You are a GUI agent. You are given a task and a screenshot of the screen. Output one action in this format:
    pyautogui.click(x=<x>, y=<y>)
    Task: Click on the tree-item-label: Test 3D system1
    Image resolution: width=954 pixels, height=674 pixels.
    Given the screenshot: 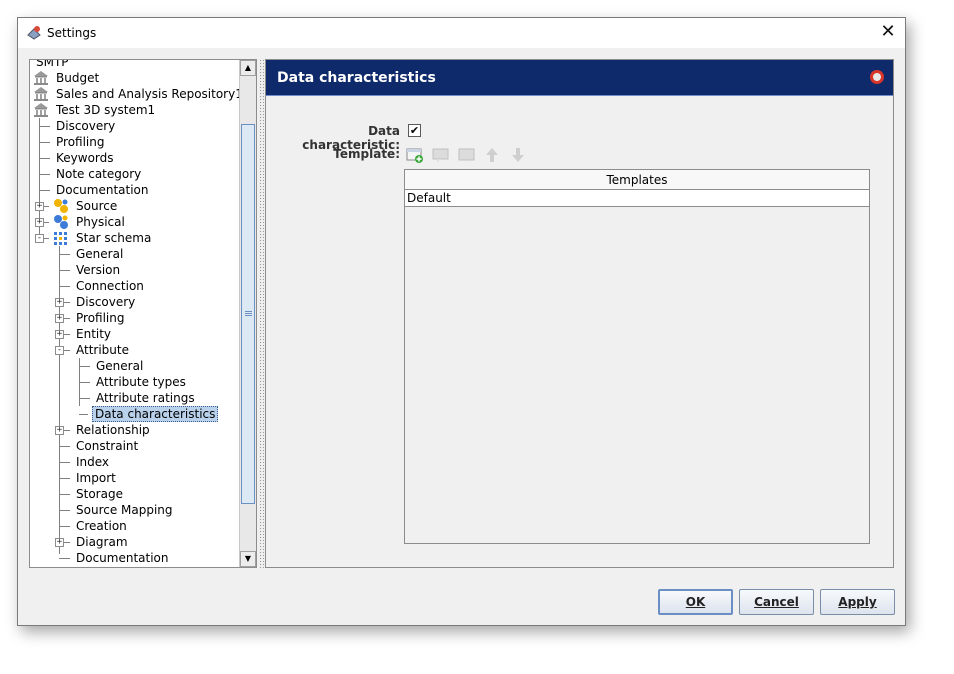 What is the action you would take?
    pyautogui.click(x=106, y=110)
    